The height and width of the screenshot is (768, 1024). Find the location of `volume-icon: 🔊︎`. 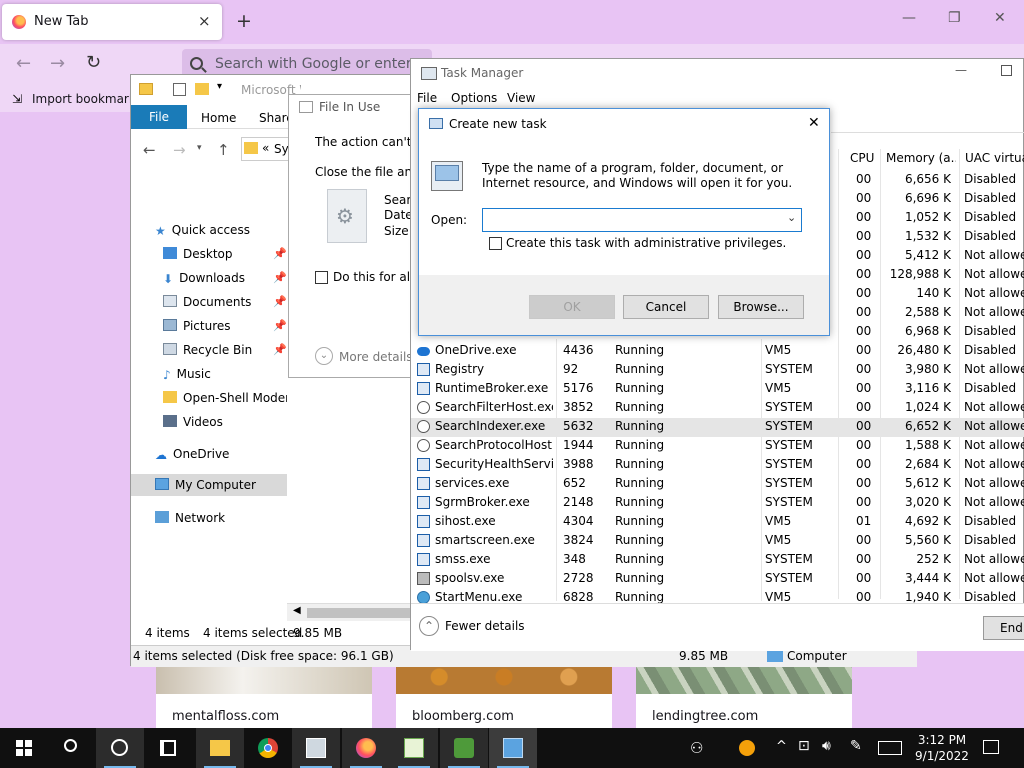

volume-icon: 🔊︎ is located at coordinates (826, 746).